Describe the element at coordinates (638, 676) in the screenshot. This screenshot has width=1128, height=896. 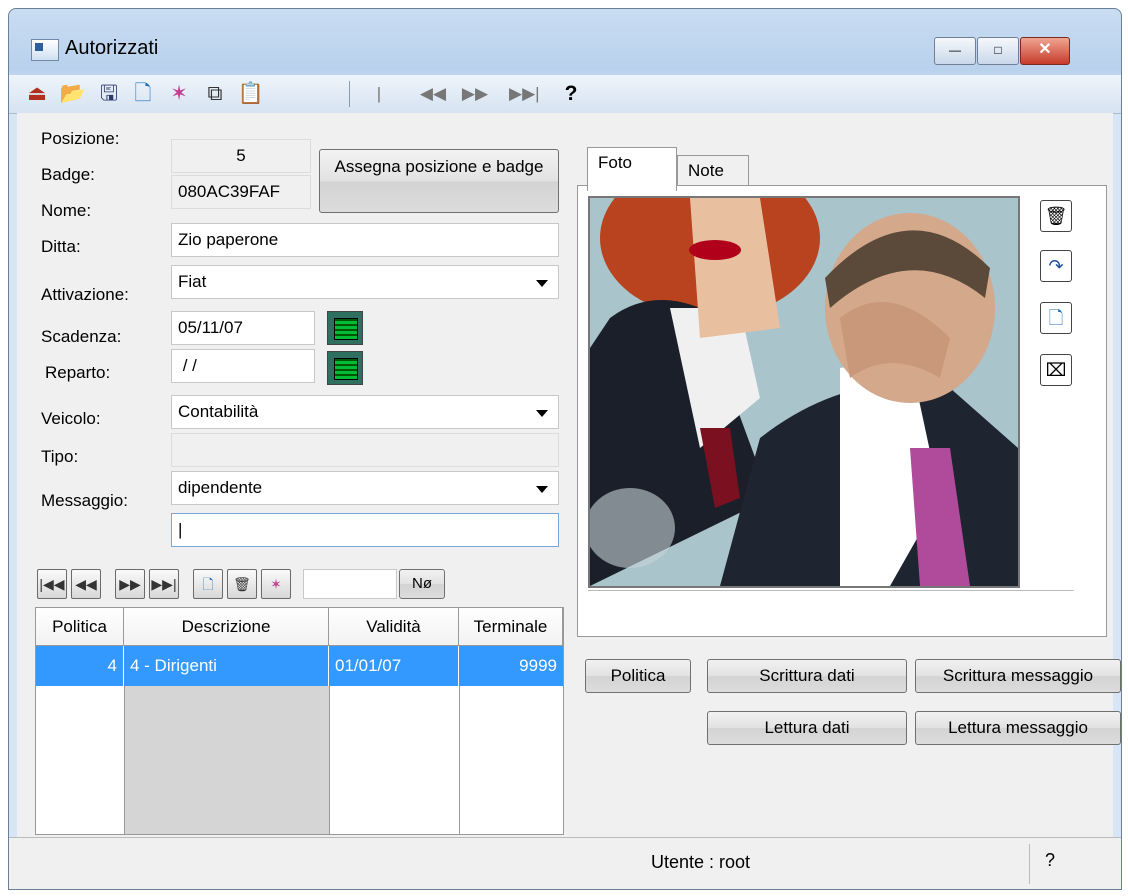
I see `politica-button: Politica` at that location.